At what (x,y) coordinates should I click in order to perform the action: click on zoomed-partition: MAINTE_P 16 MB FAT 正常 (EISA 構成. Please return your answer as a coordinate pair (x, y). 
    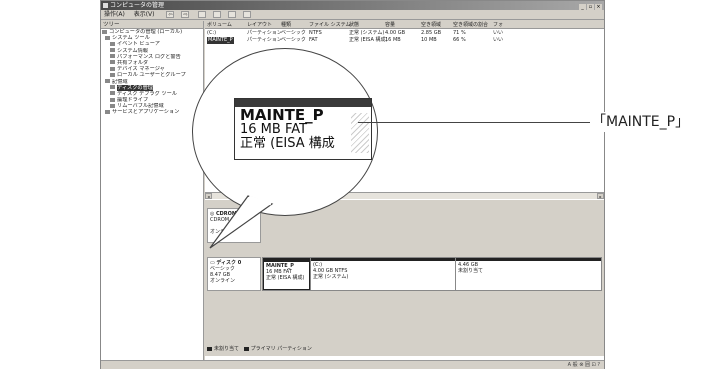
    Looking at the image, I should click on (303, 129).